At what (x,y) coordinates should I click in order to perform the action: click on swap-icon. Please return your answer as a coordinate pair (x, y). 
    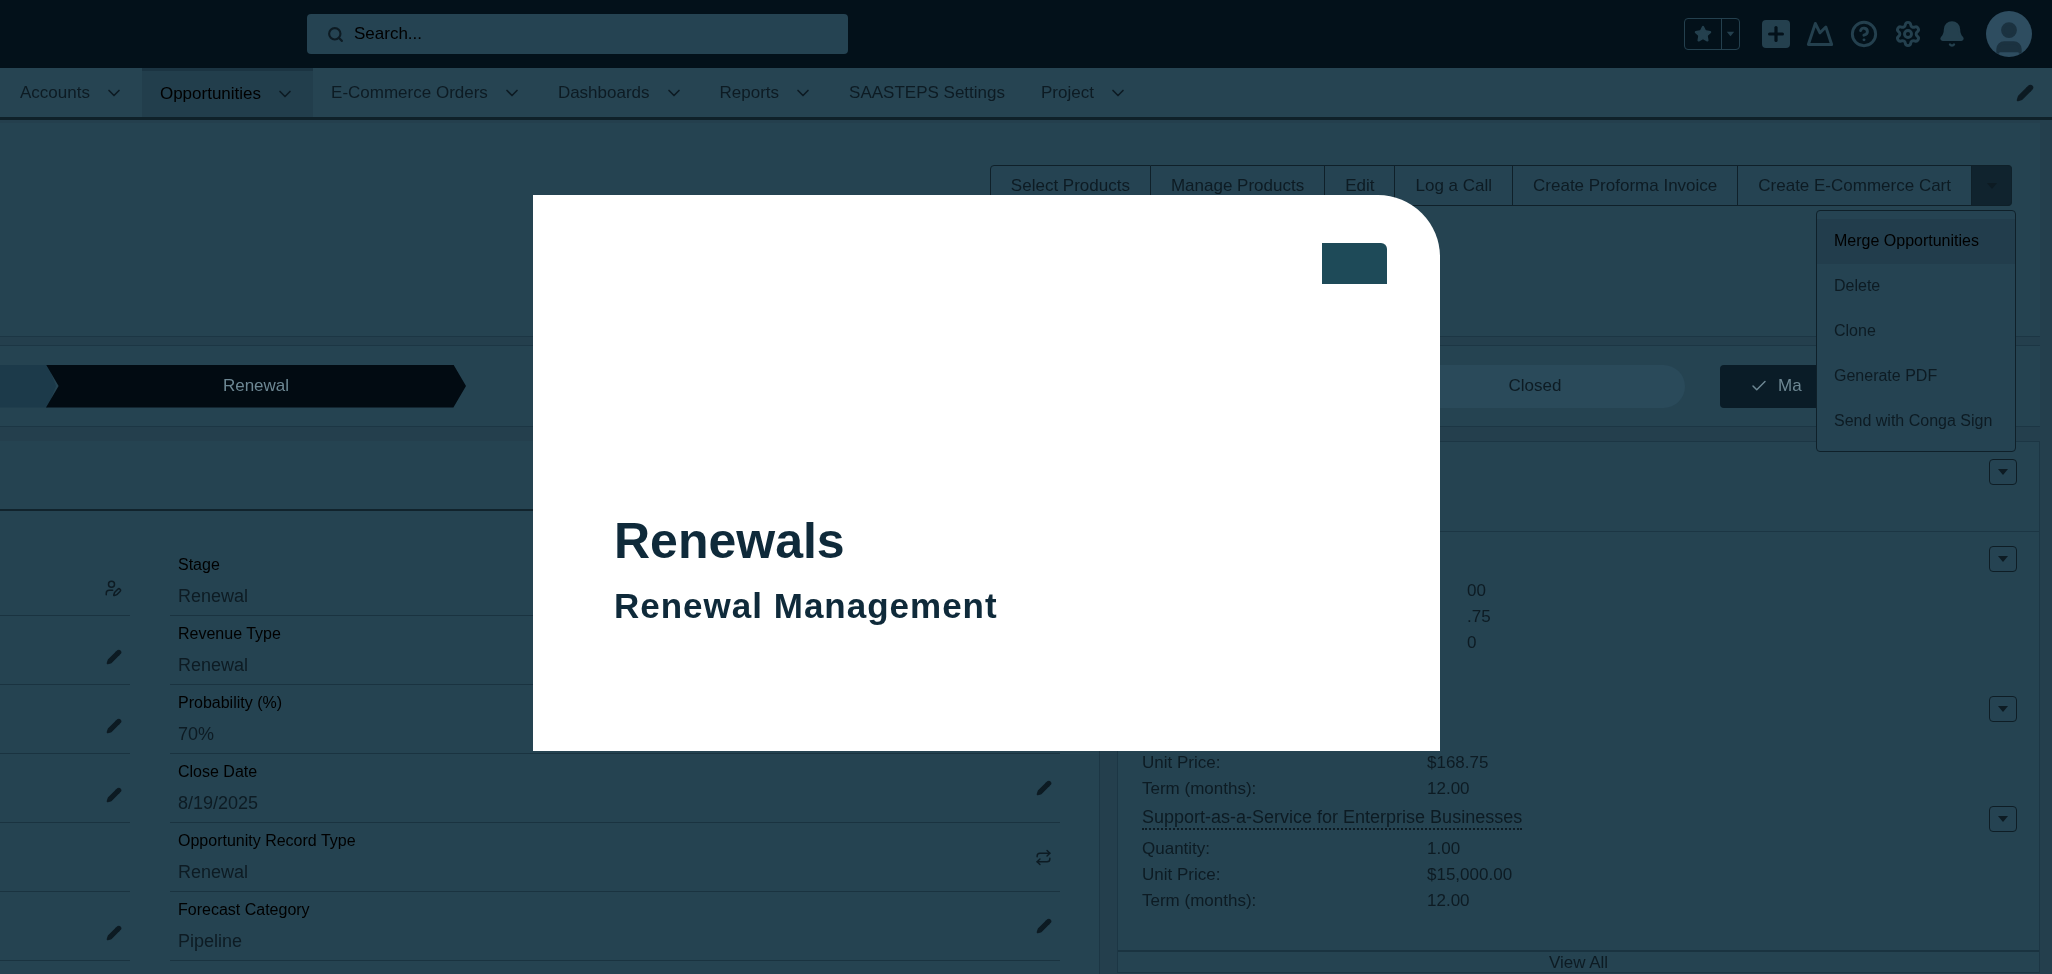
    Looking at the image, I should click on (1043, 857).